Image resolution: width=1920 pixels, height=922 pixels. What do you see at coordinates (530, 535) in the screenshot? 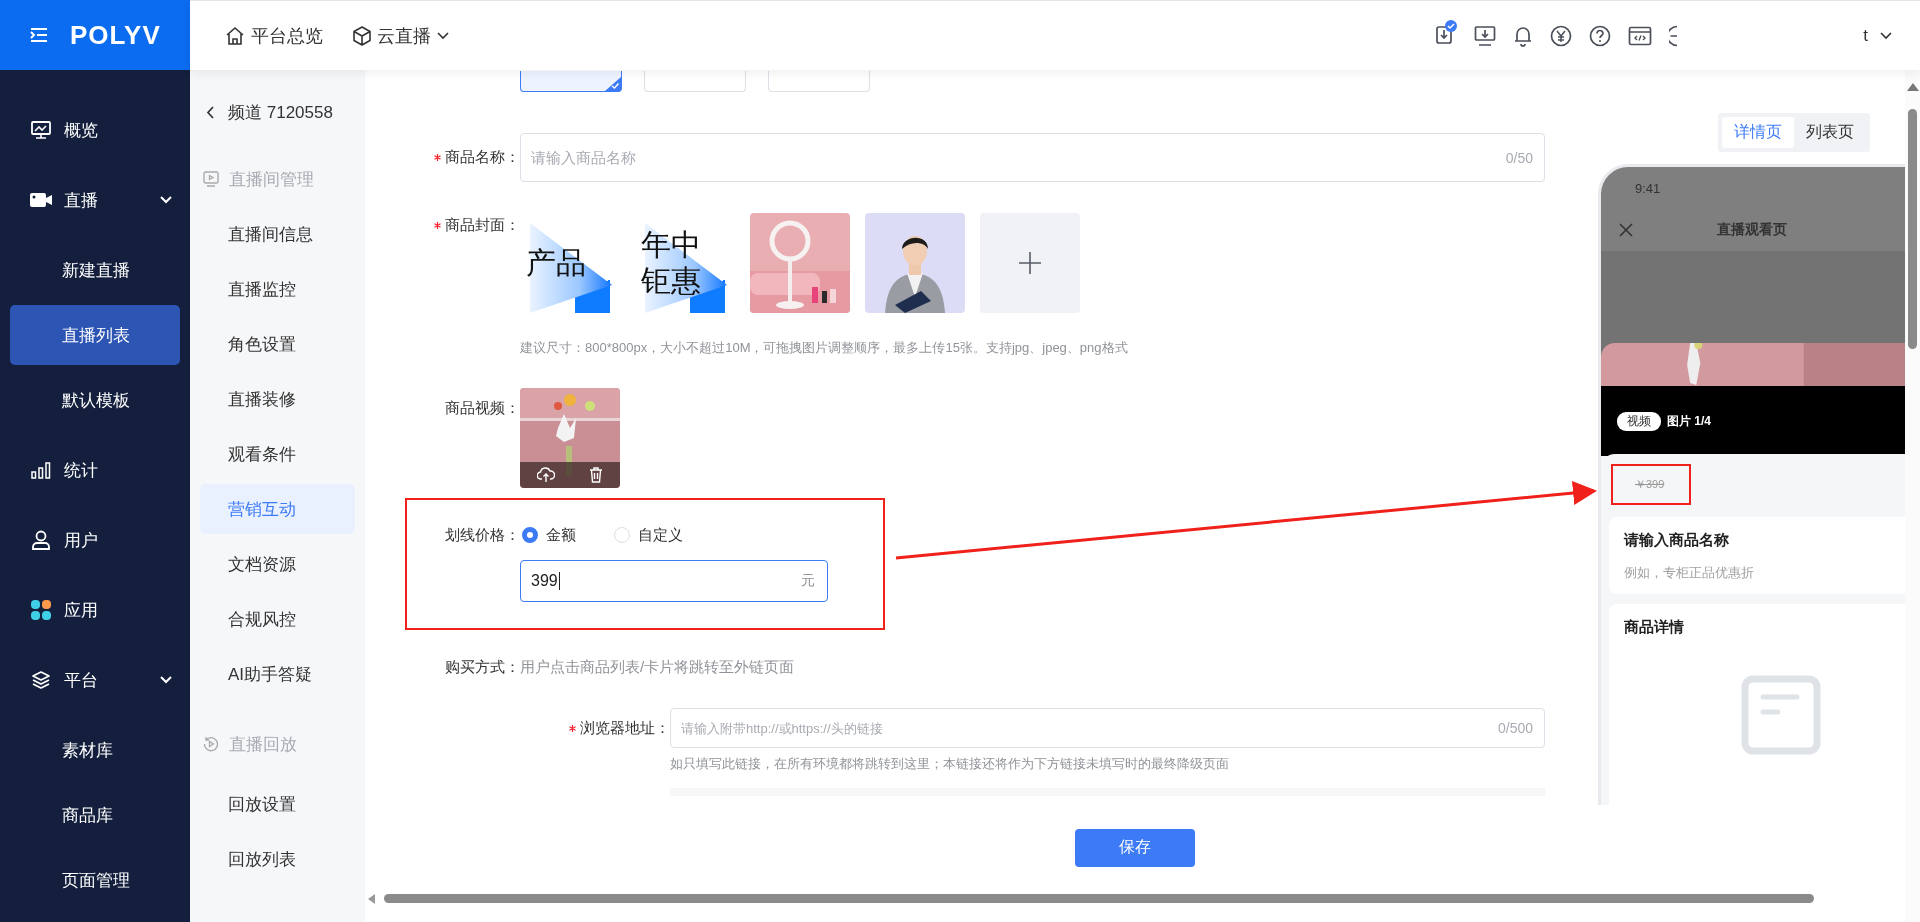
I see `radio-button` at bounding box center [530, 535].